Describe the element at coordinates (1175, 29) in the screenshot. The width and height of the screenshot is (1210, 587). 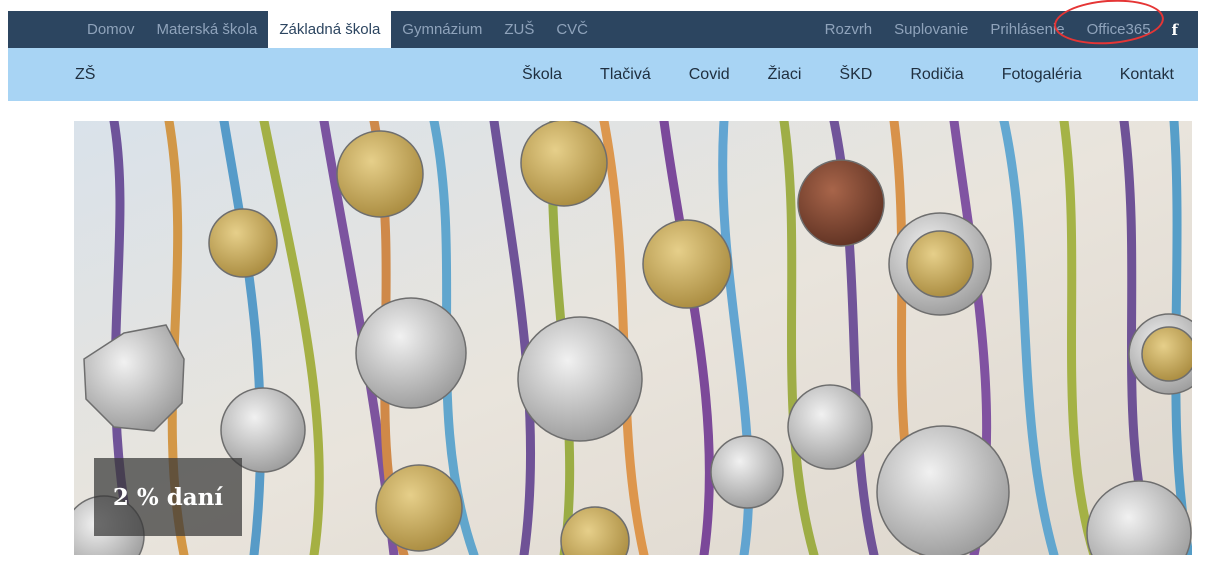
I see `facebook-icon: f` at that location.